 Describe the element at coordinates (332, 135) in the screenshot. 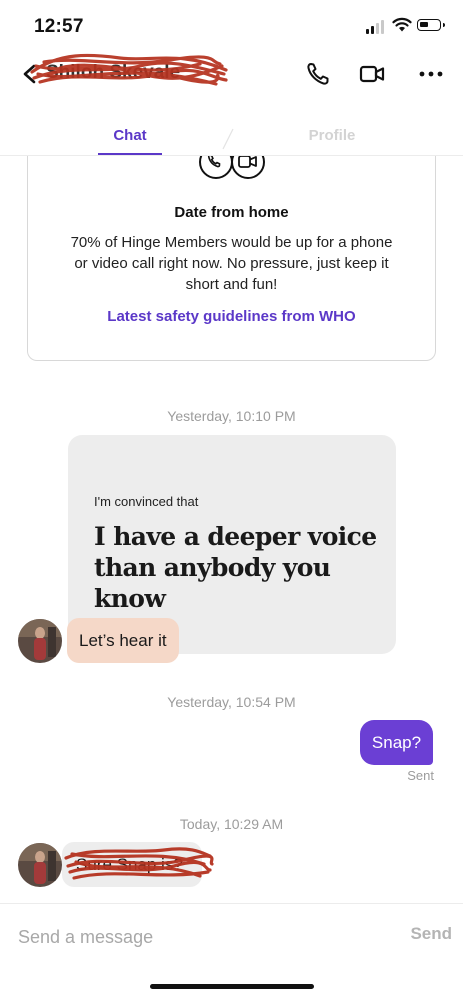

I see `tab-profile: Profile` at that location.